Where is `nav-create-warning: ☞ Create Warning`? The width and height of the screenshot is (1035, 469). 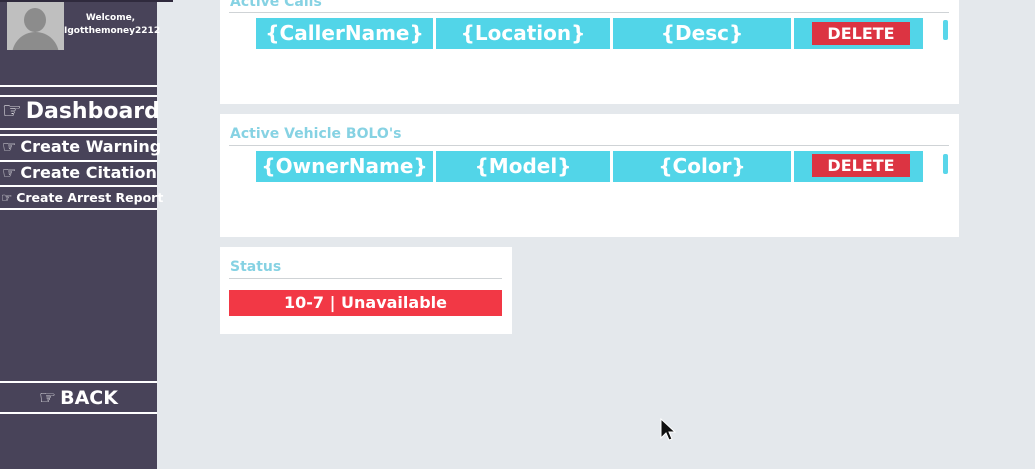 nav-create-warning: ☞ Create Warning is located at coordinates (80, 146).